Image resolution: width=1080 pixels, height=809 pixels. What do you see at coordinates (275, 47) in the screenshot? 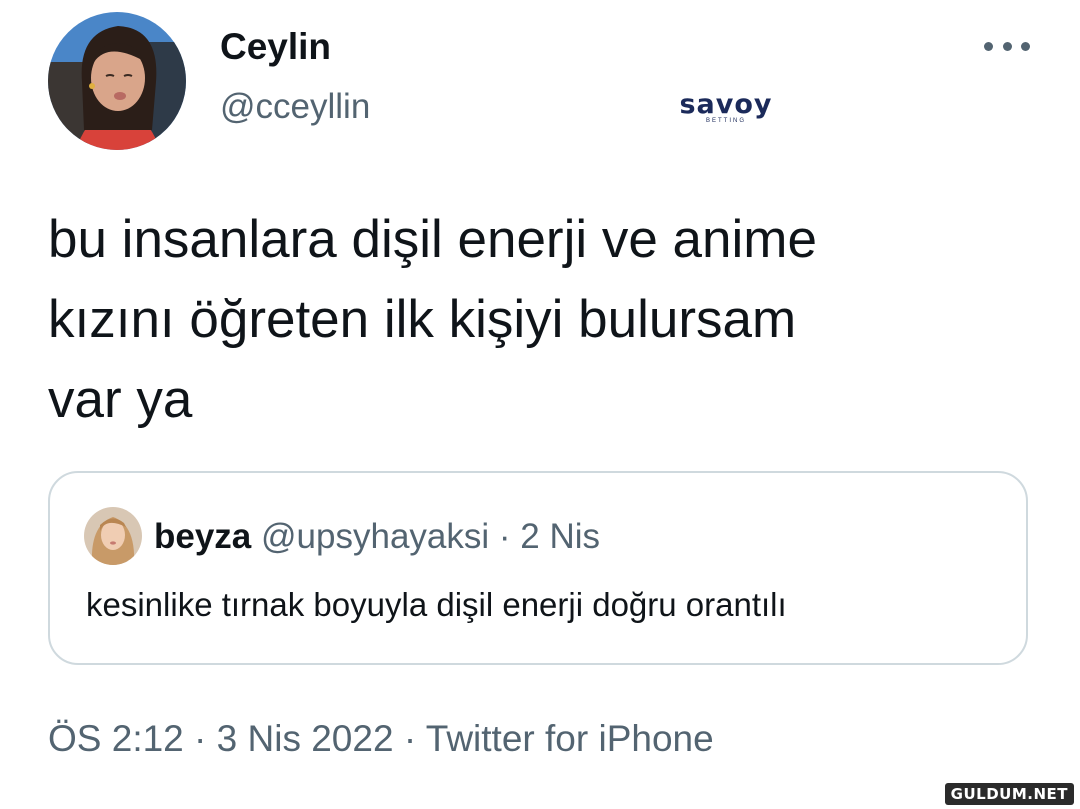
I see `author-name: Ceylin` at bounding box center [275, 47].